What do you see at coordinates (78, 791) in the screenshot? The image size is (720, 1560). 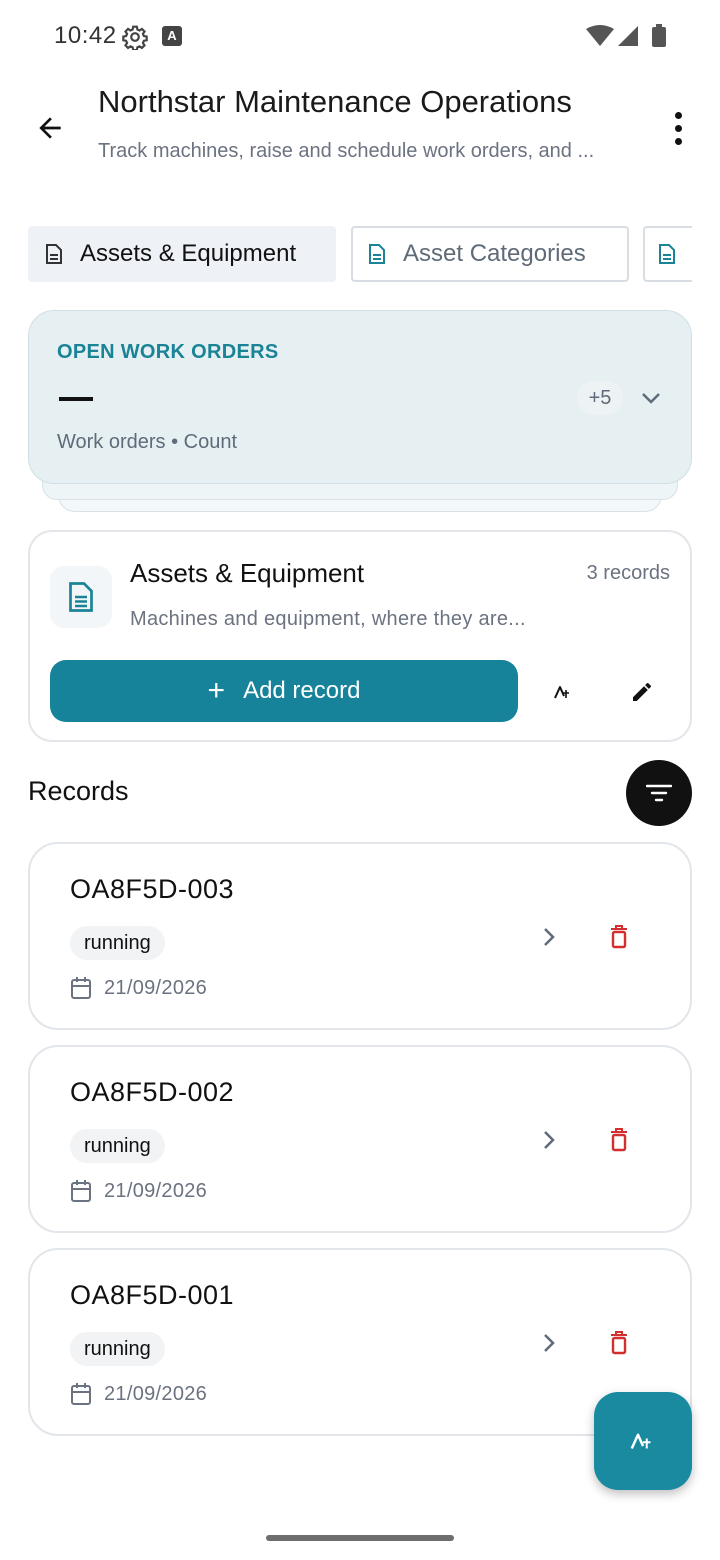 I see `records-heading: Records` at bounding box center [78, 791].